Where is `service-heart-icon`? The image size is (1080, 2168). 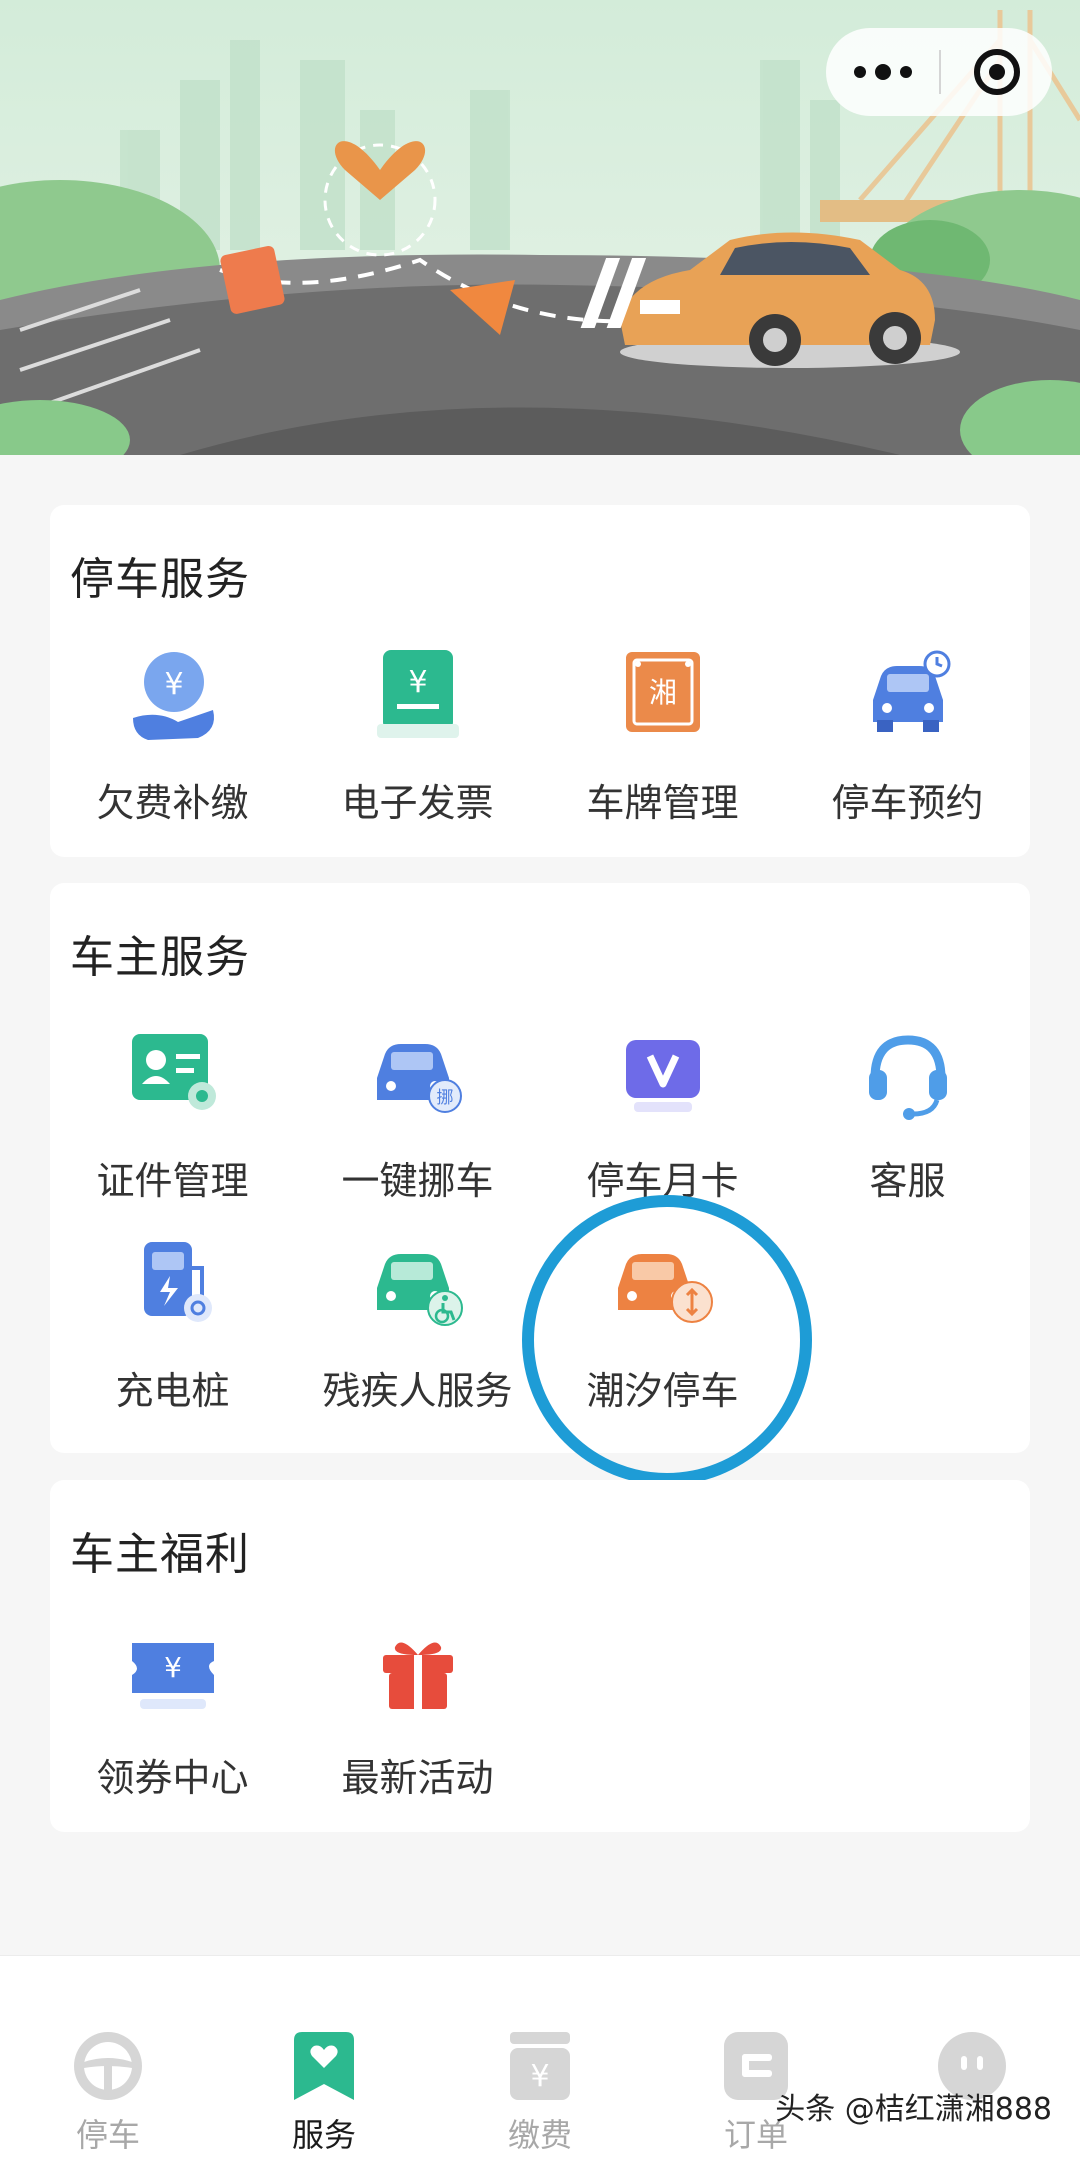
service-heart-icon is located at coordinates (324, 2066).